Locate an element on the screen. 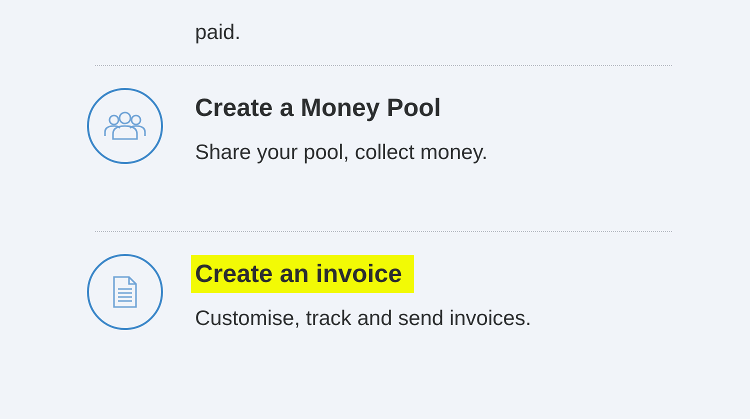 This screenshot has width=750, height=419. people-icon is located at coordinates (125, 126).